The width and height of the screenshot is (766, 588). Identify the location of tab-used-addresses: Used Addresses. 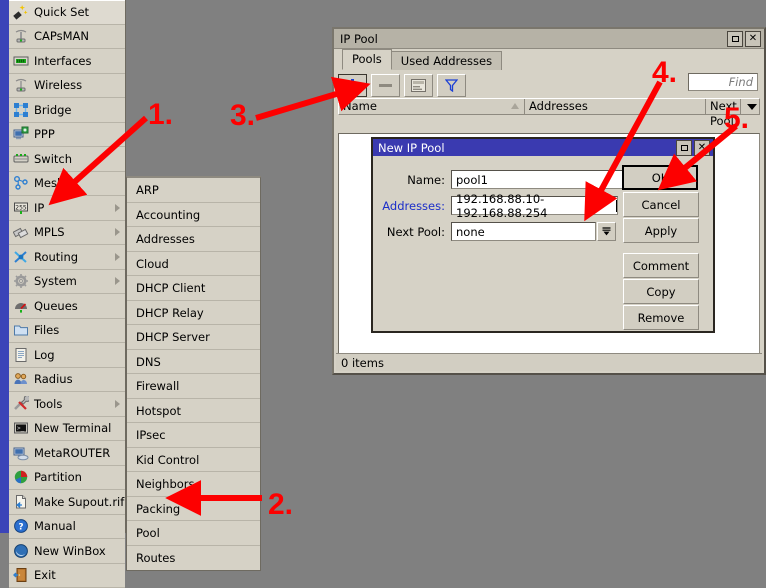
(446, 60).